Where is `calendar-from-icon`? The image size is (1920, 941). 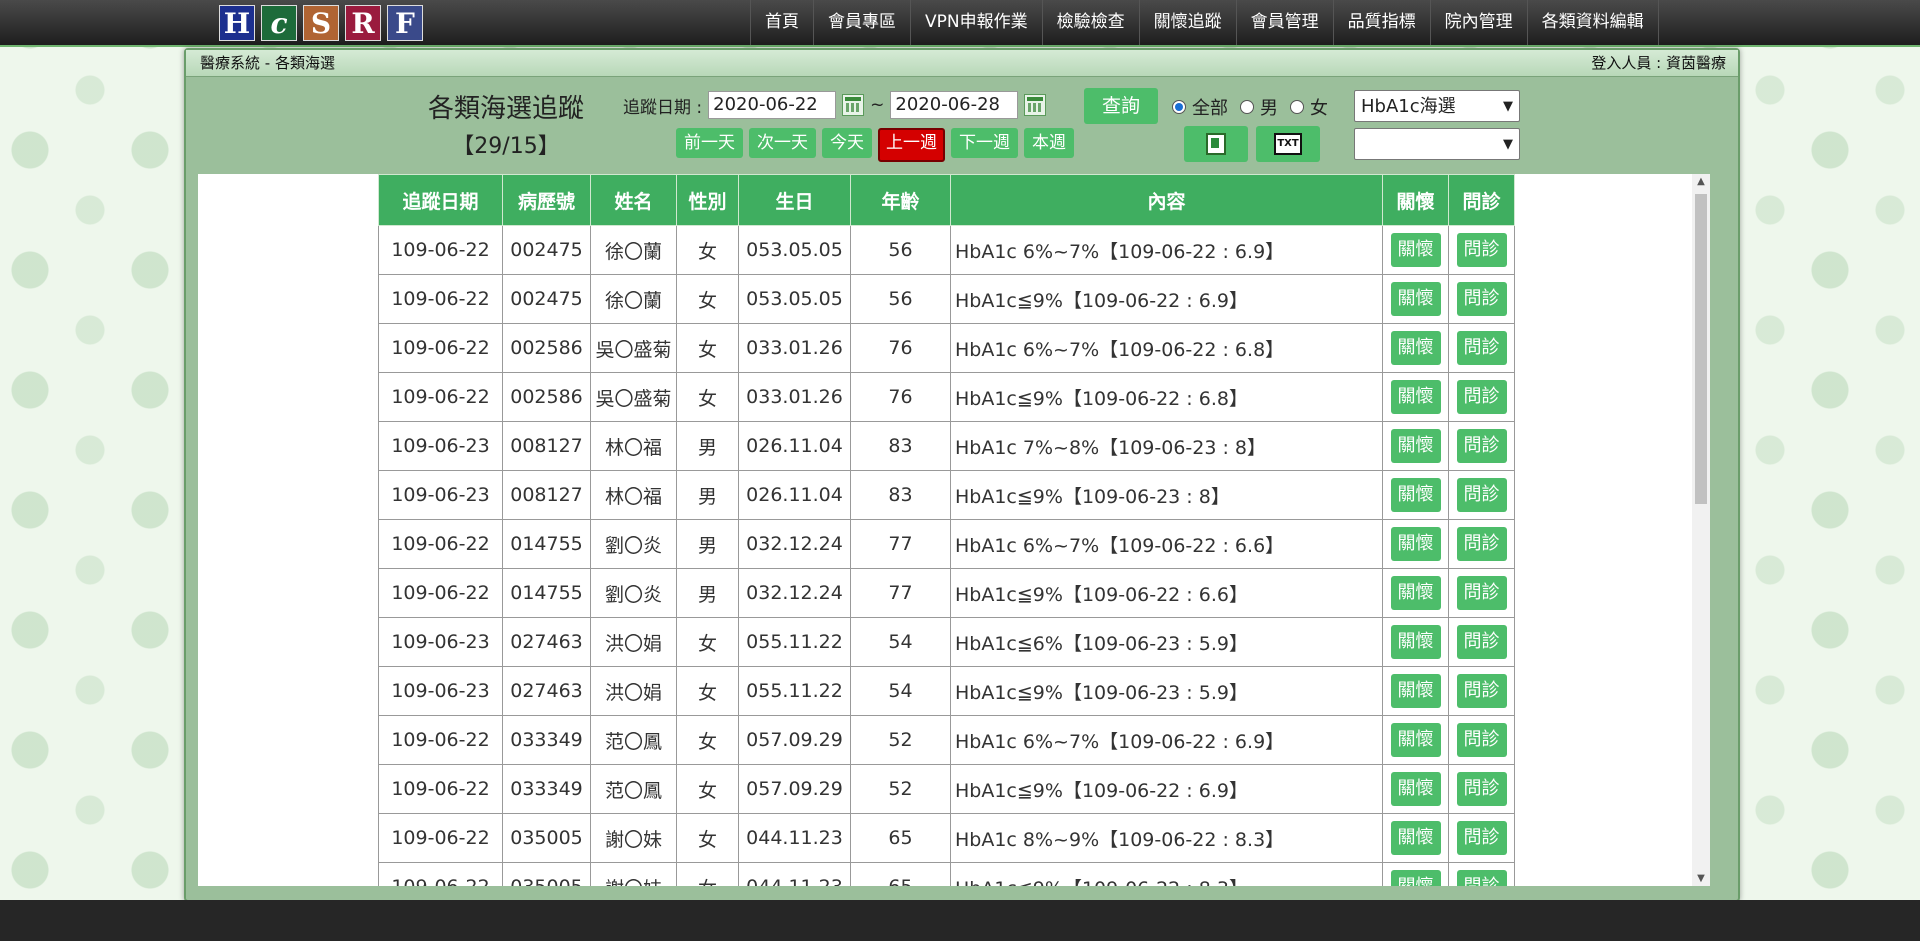
calendar-from-icon is located at coordinates (853, 105).